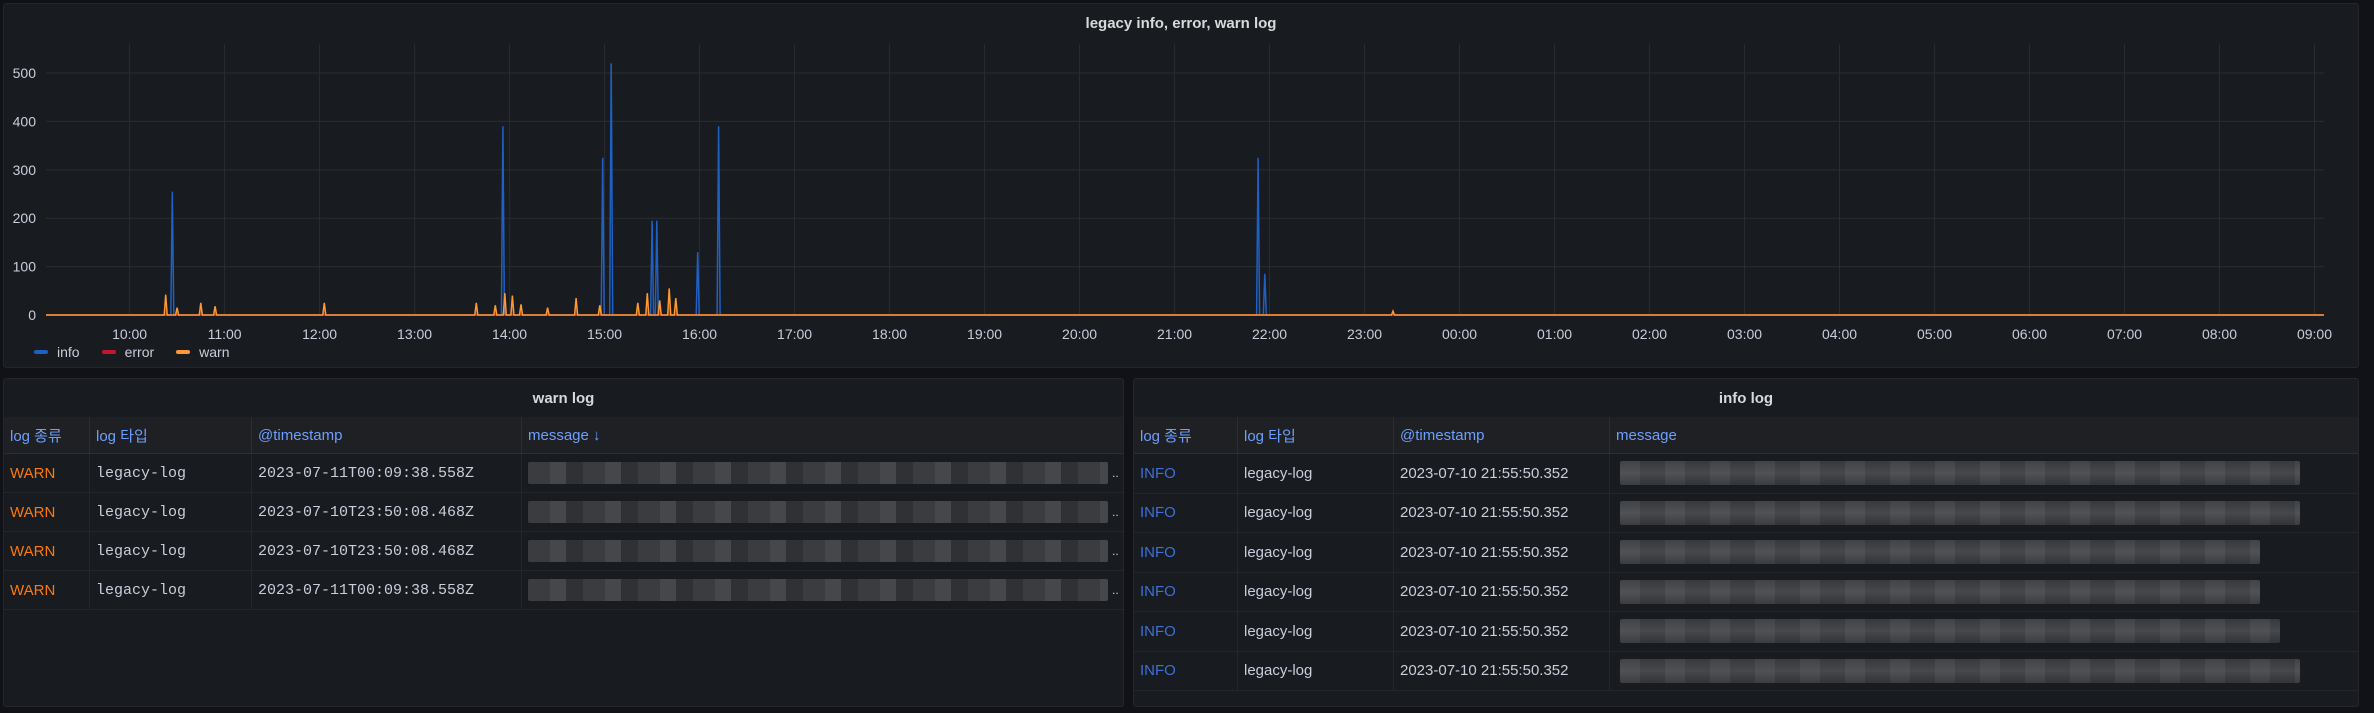 The height and width of the screenshot is (713, 2374). What do you see at coordinates (794, 334) in the screenshot?
I see `x-tick-label: 17:00` at bounding box center [794, 334].